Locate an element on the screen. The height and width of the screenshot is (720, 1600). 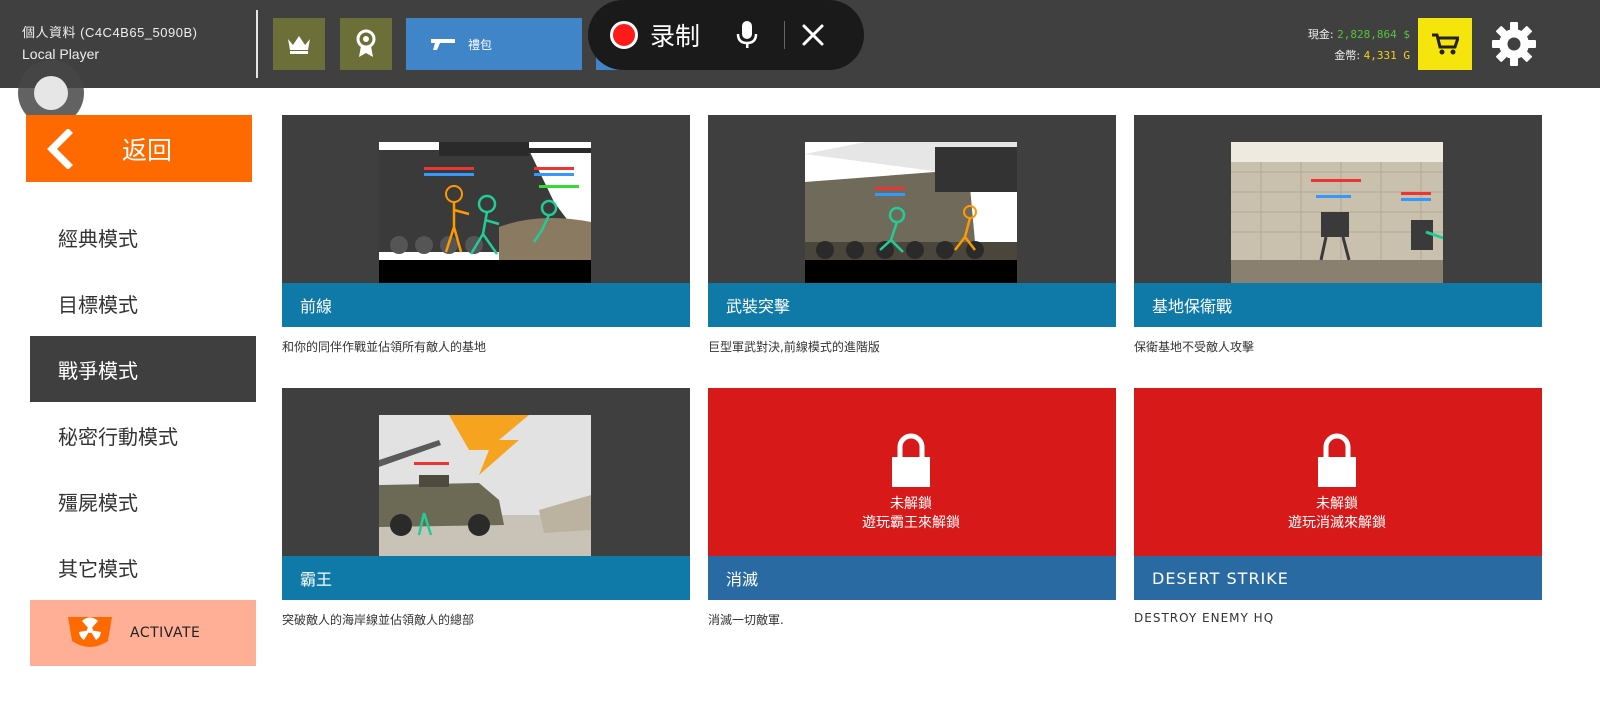
achievements-button is located at coordinates (366, 44).